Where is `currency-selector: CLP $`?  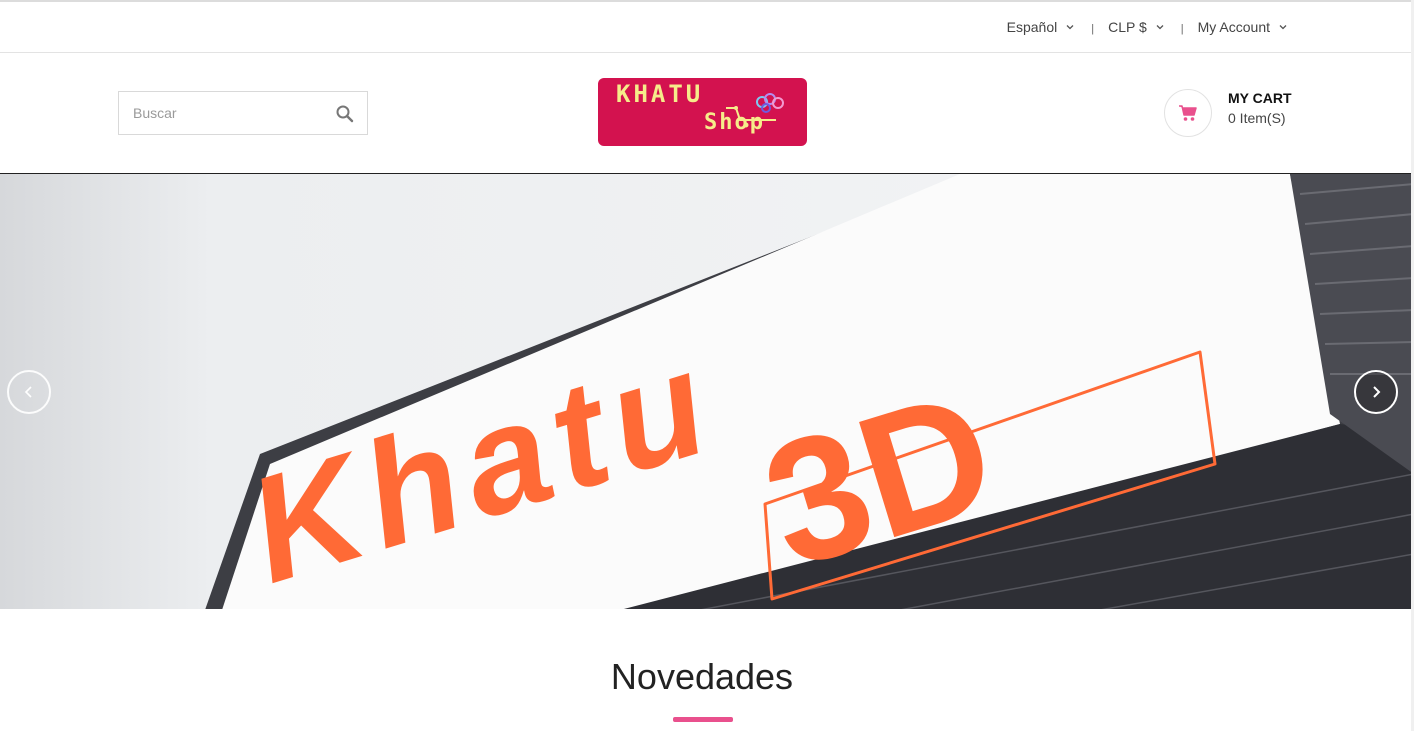 currency-selector: CLP $ is located at coordinates (1136, 27).